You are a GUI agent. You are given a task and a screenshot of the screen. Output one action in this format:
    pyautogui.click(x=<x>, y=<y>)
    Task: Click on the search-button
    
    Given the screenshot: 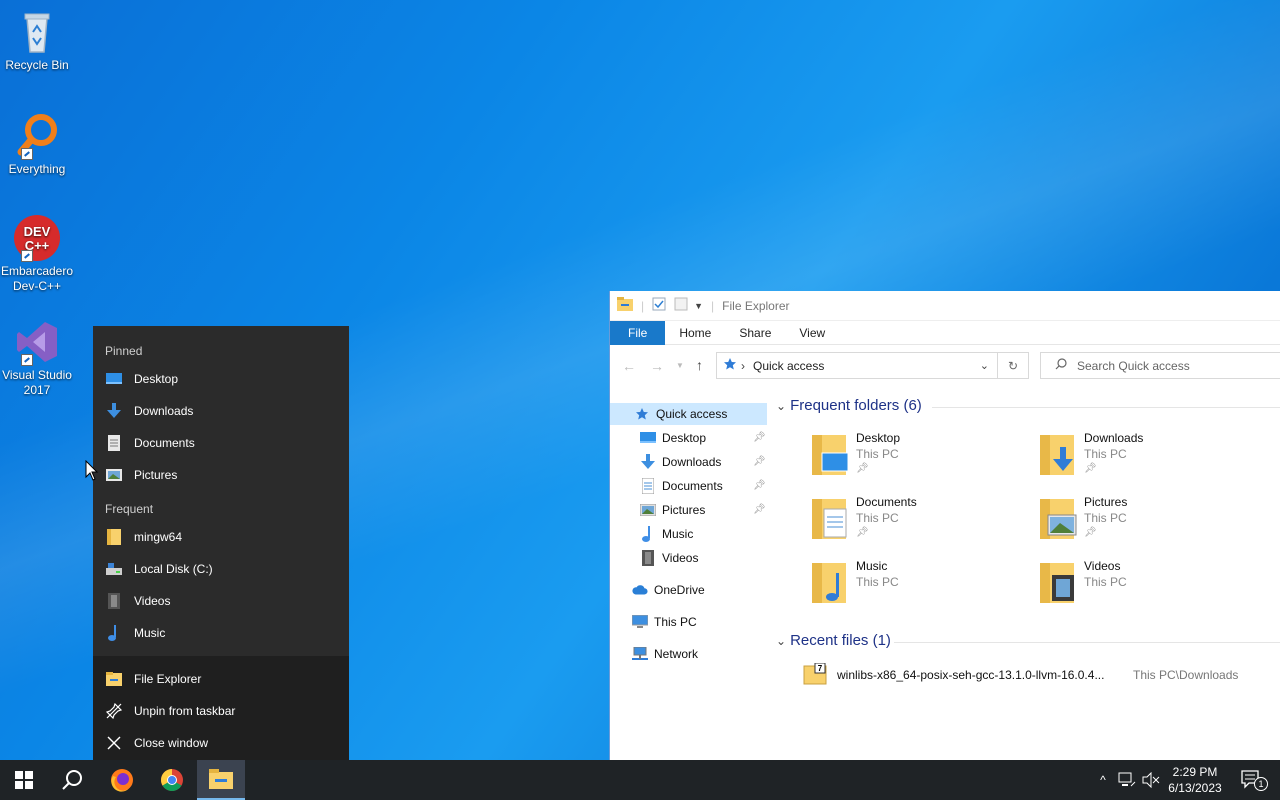 What is the action you would take?
    pyautogui.click(x=72, y=780)
    